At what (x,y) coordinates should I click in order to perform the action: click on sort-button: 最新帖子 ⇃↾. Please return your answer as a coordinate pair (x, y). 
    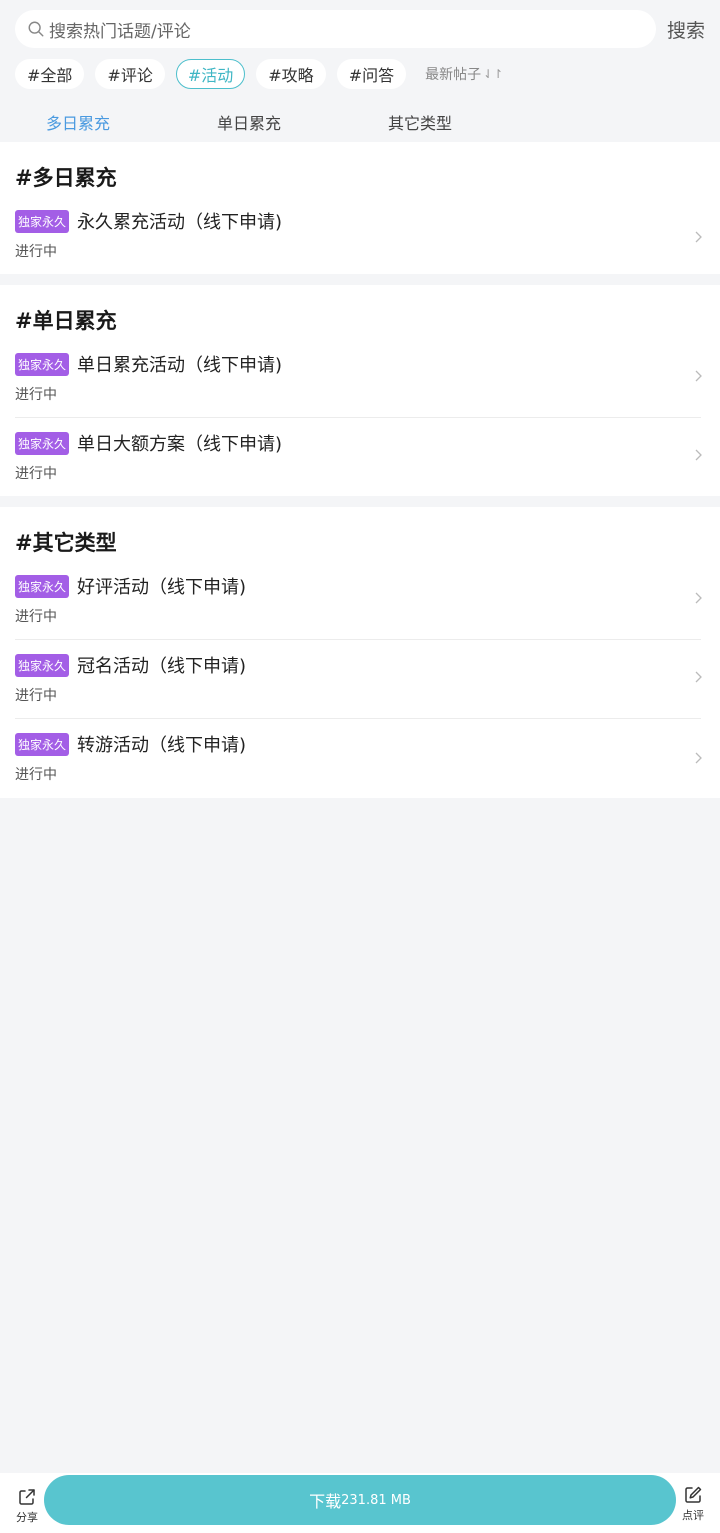
    Looking at the image, I should click on (464, 74).